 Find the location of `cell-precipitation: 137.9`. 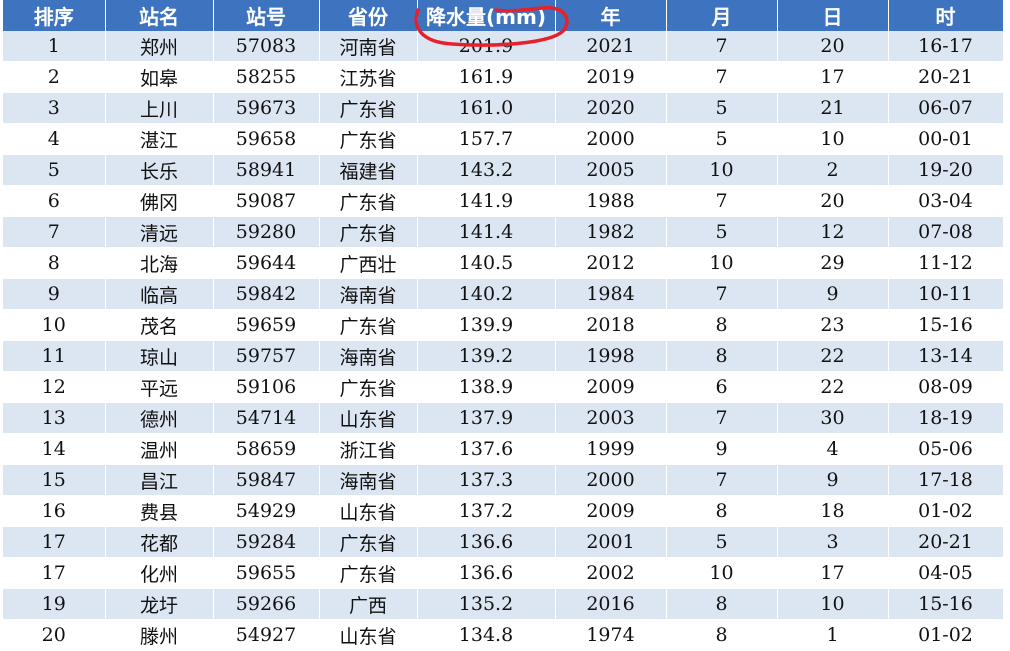

cell-precipitation: 137.9 is located at coordinates (486, 418).